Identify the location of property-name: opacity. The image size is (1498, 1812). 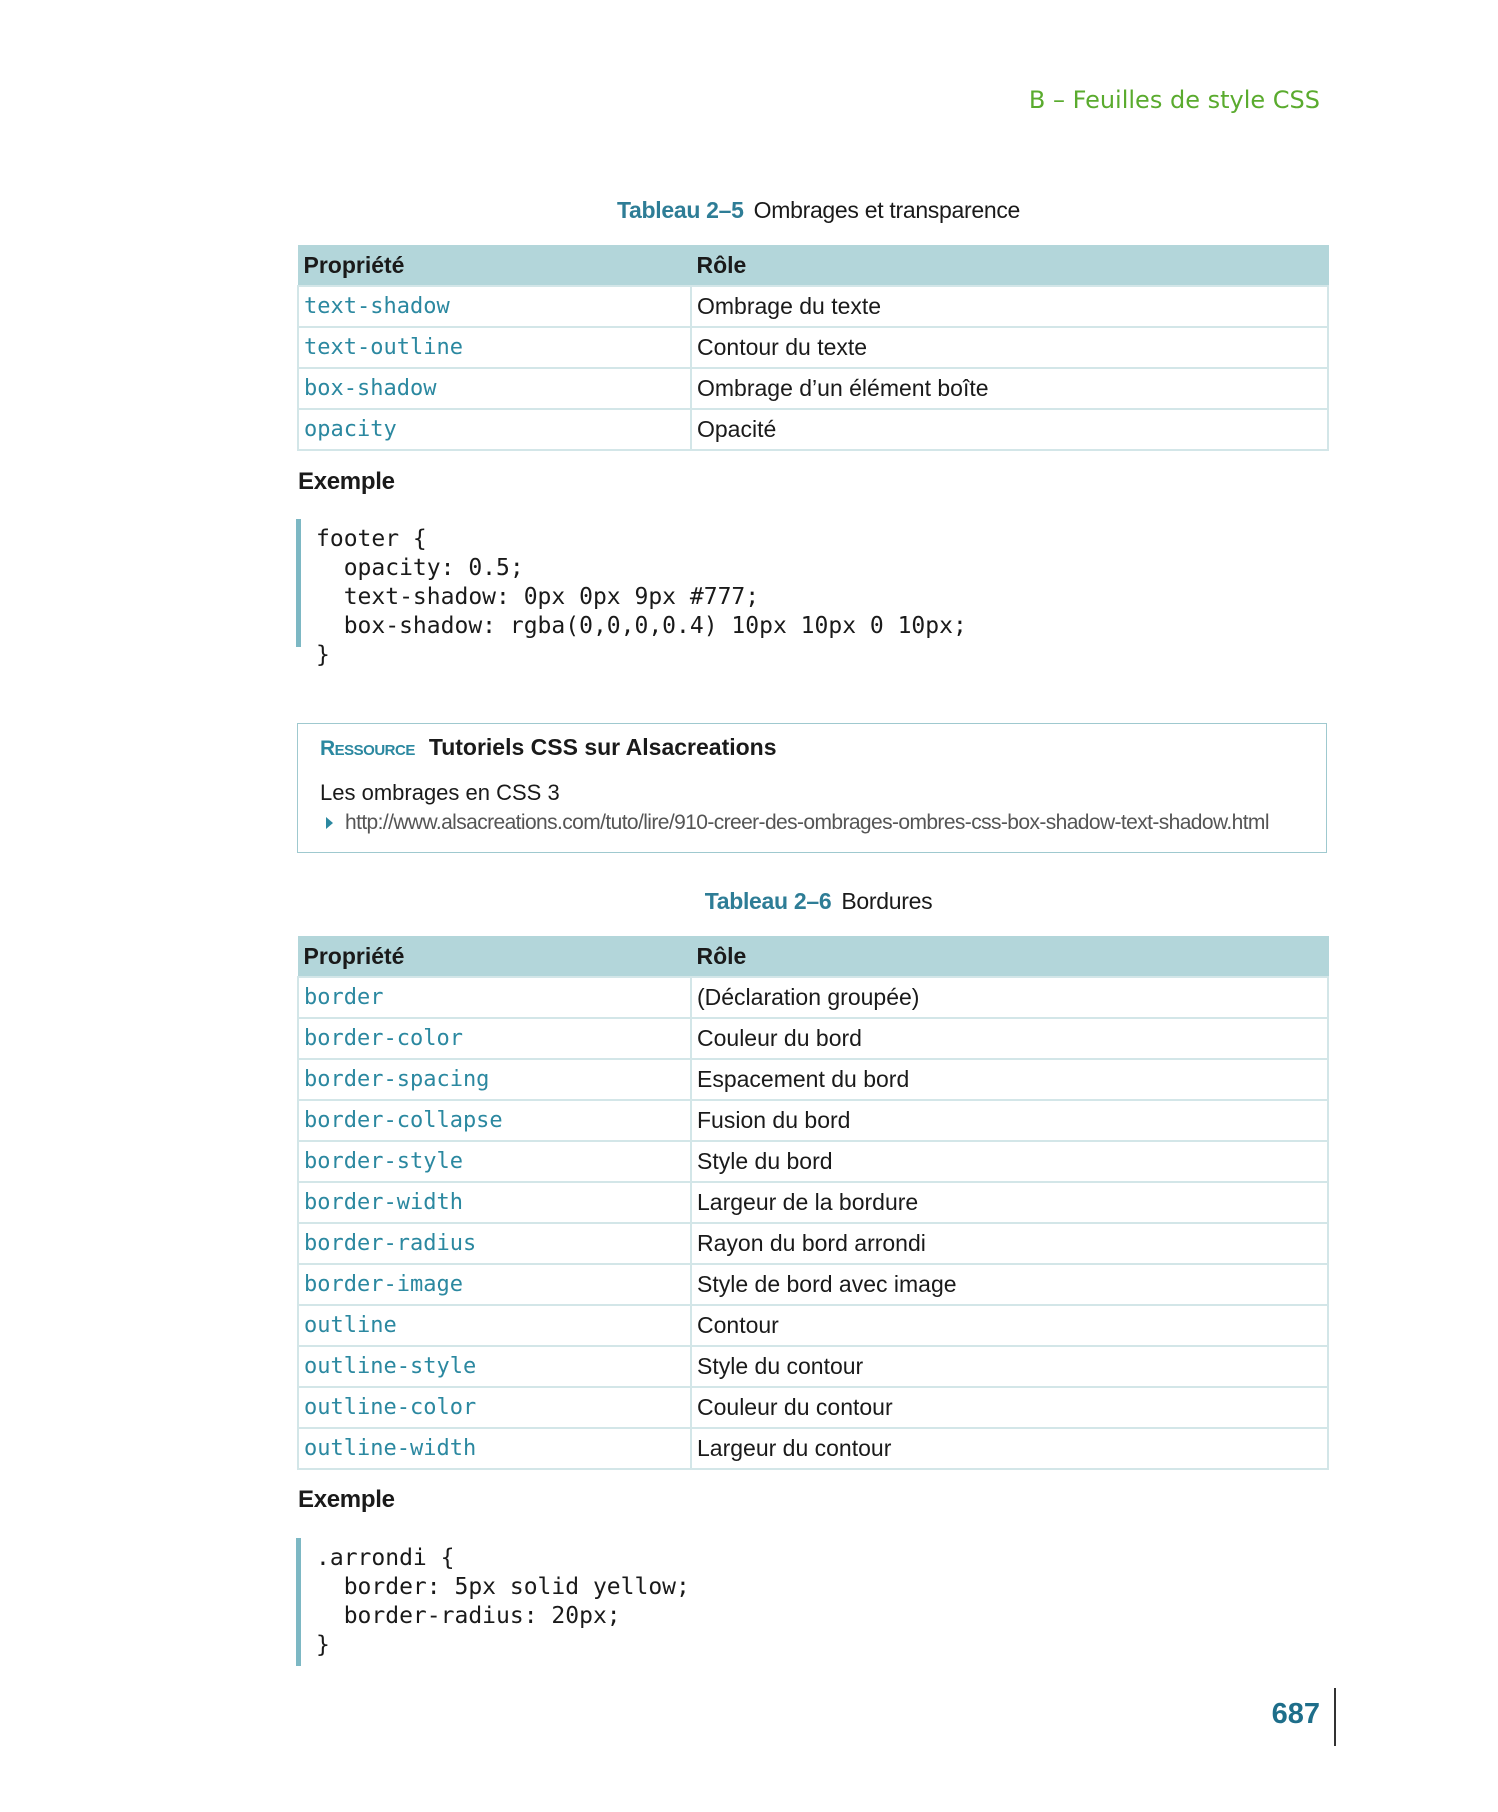
(494, 429).